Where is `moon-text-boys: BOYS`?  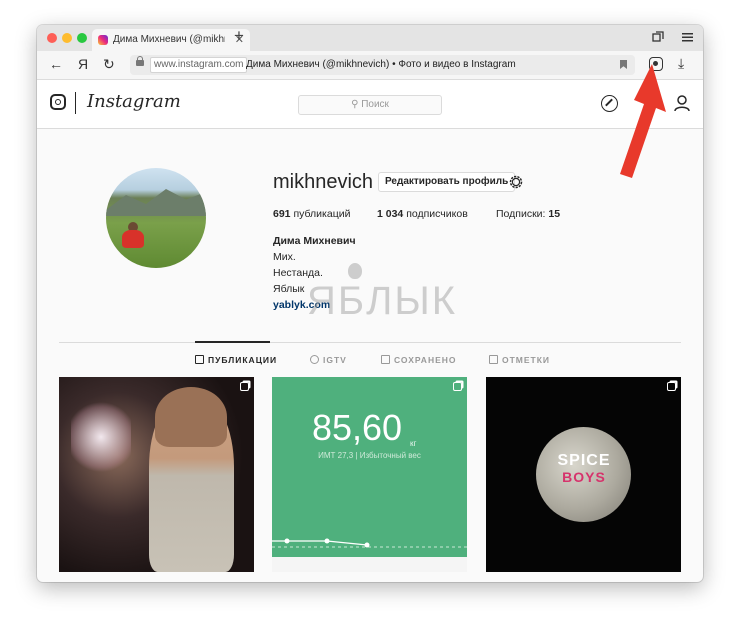
moon-text-boys: BOYS is located at coordinates (584, 477).